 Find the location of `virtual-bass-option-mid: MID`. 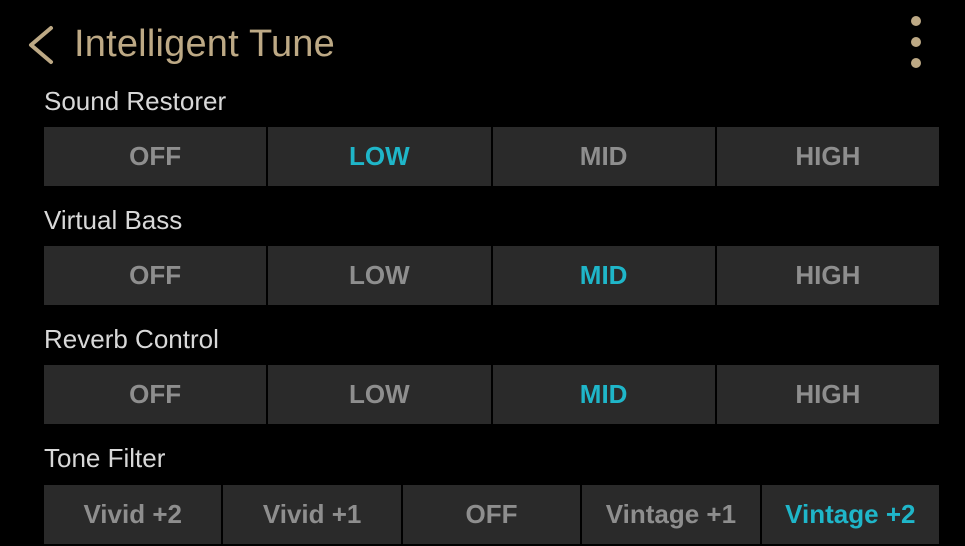

virtual-bass-option-mid: MID is located at coordinates (603, 275).